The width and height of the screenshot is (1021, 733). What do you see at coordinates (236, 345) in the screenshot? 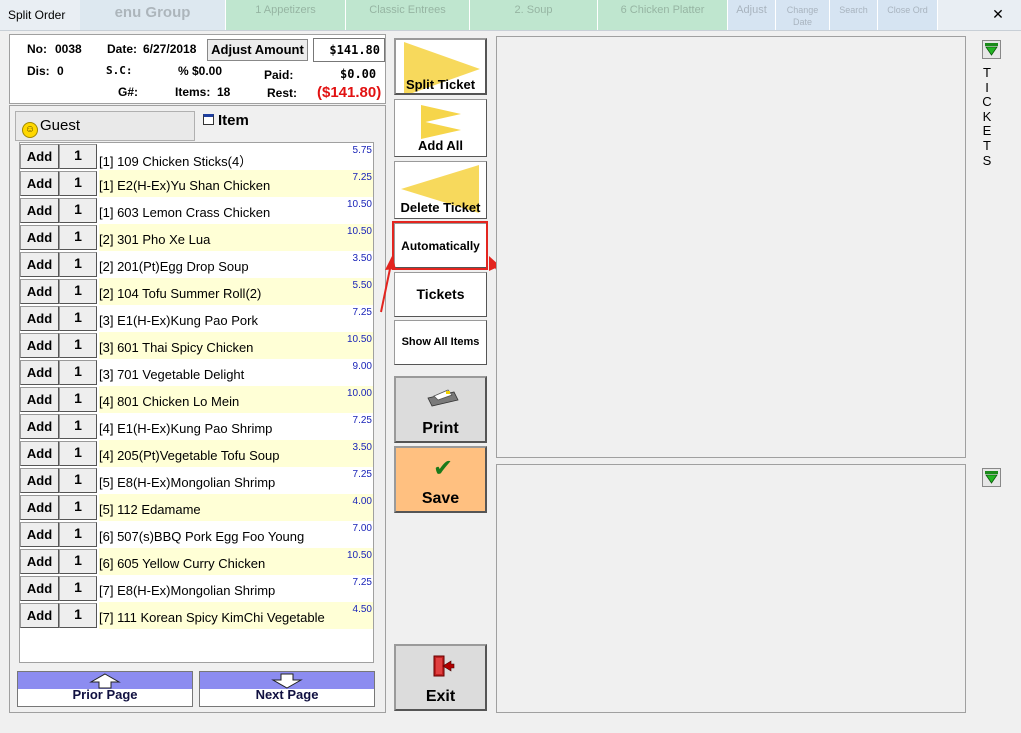
I see `item-cell: [3] 601 Thai Spicy Chicken 10.50` at bounding box center [236, 345].